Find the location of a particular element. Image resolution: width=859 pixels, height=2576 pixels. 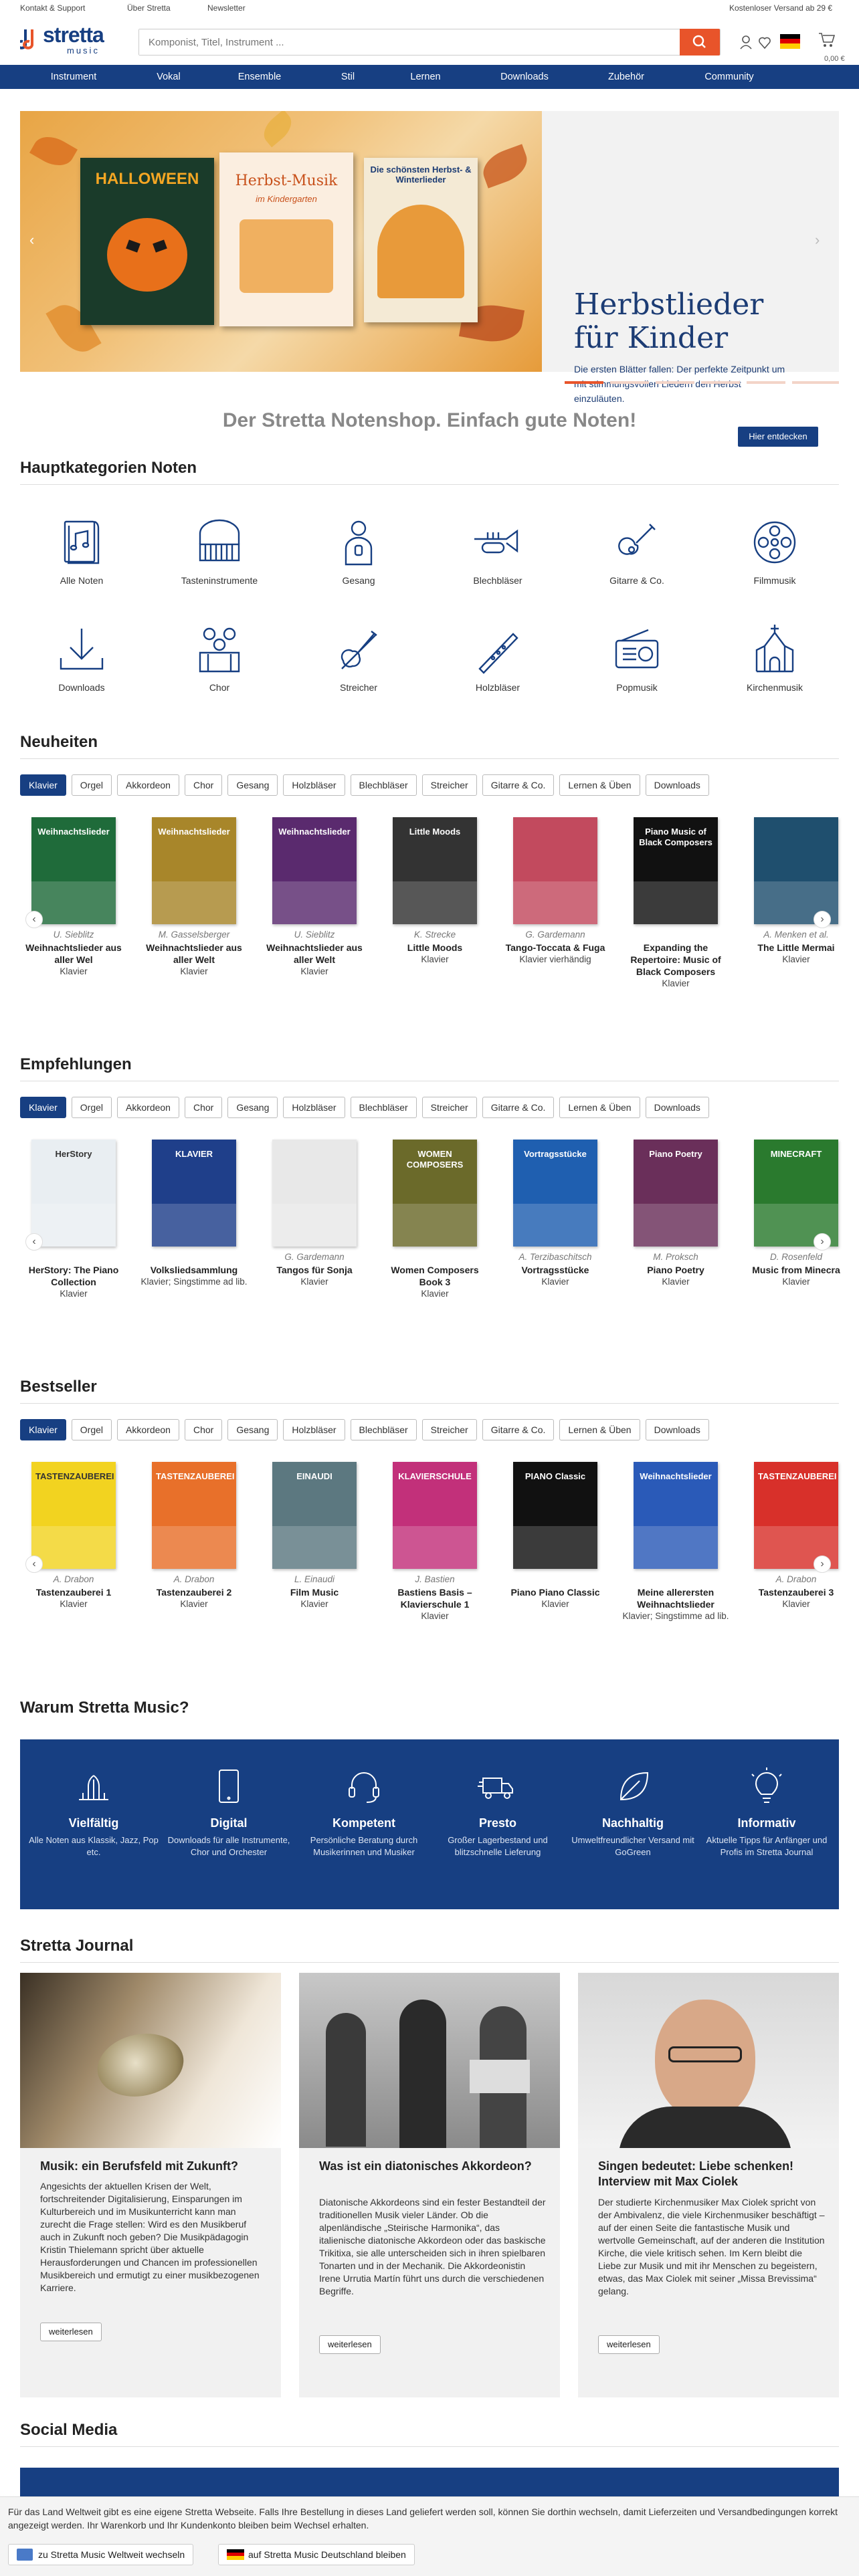

nav-zubehoer: Zubehör is located at coordinates (626, 77).